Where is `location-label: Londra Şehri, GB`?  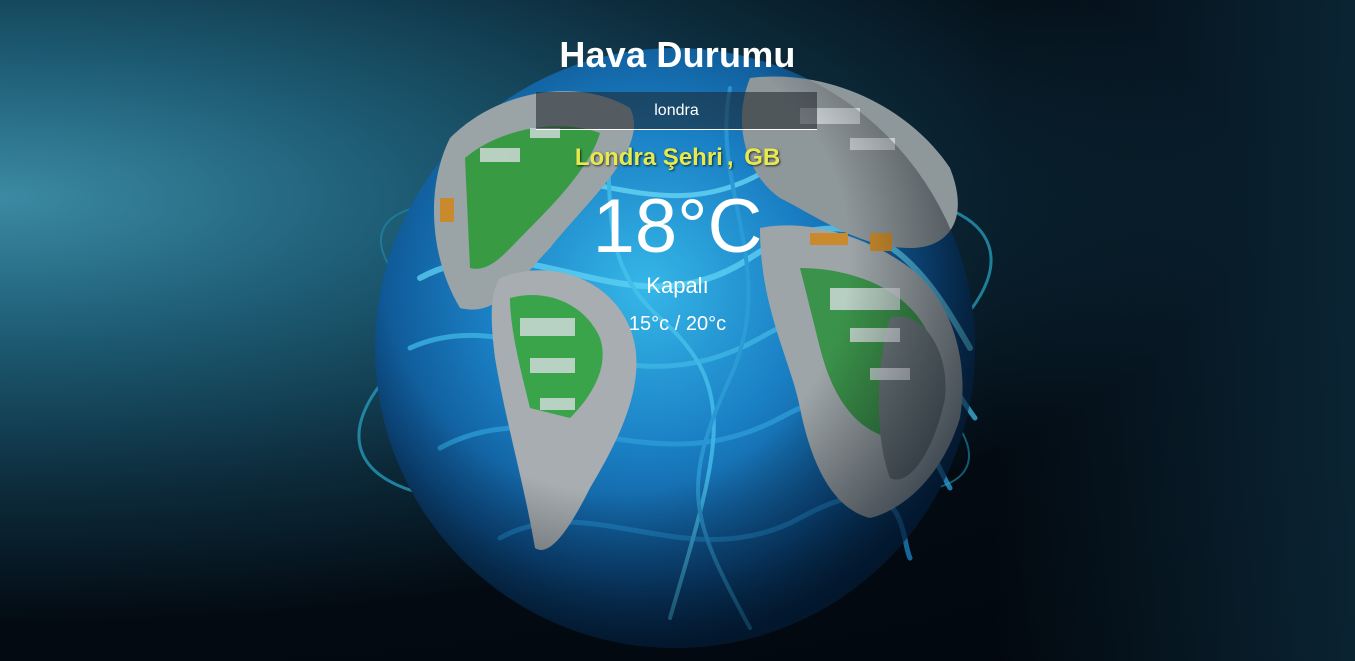 location-label: Londra Şehri, GB is located at coordinates (677, 158).